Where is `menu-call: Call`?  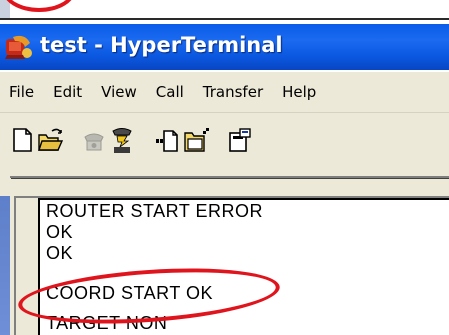
menu-call: Call is located at coordinates (170, 92).